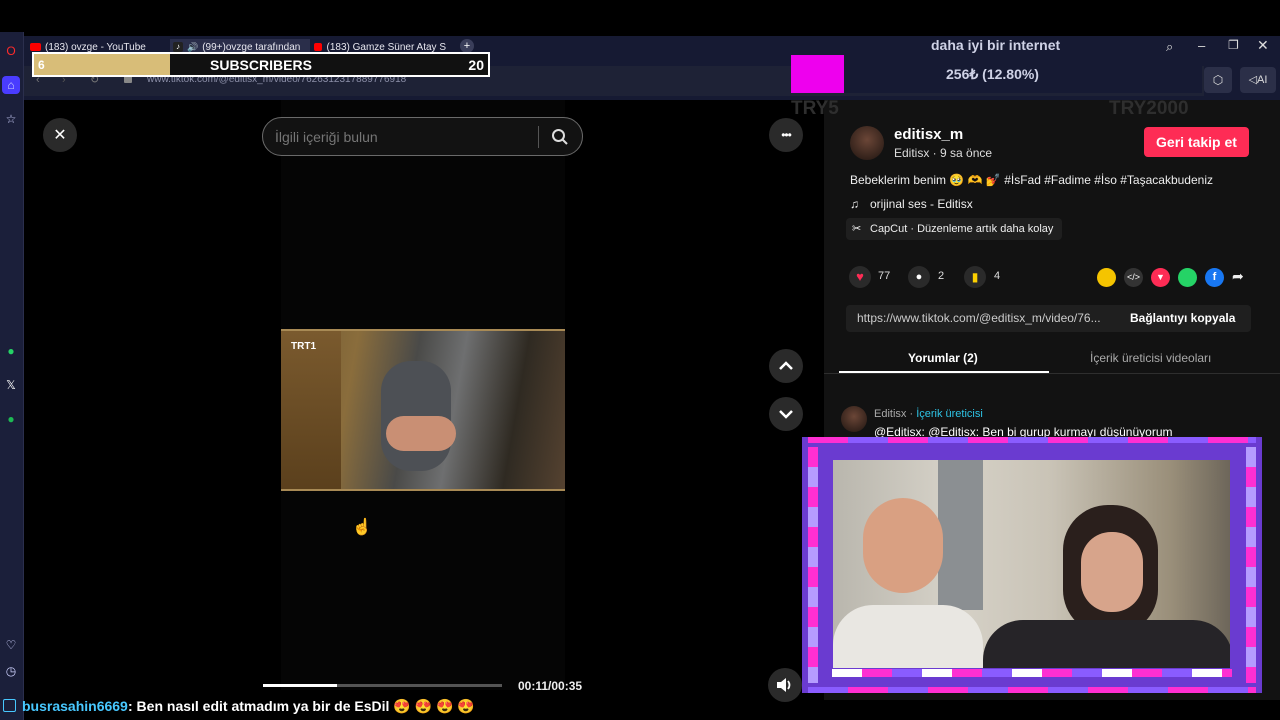 The width and height of the screenshot is (1280, 720). I want to click on search-input, so click(400, 137).